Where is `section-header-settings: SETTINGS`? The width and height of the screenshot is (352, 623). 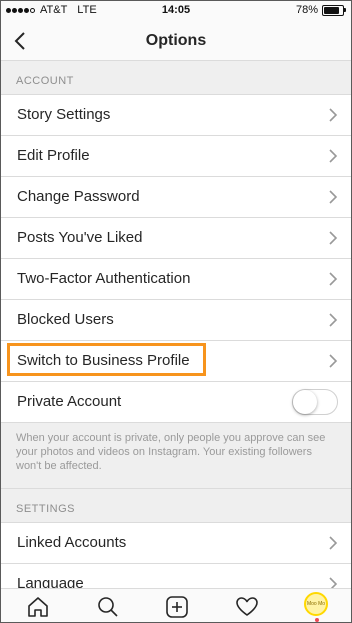 section-header-settings: SETTINGS is located at coordinates (176, 506).